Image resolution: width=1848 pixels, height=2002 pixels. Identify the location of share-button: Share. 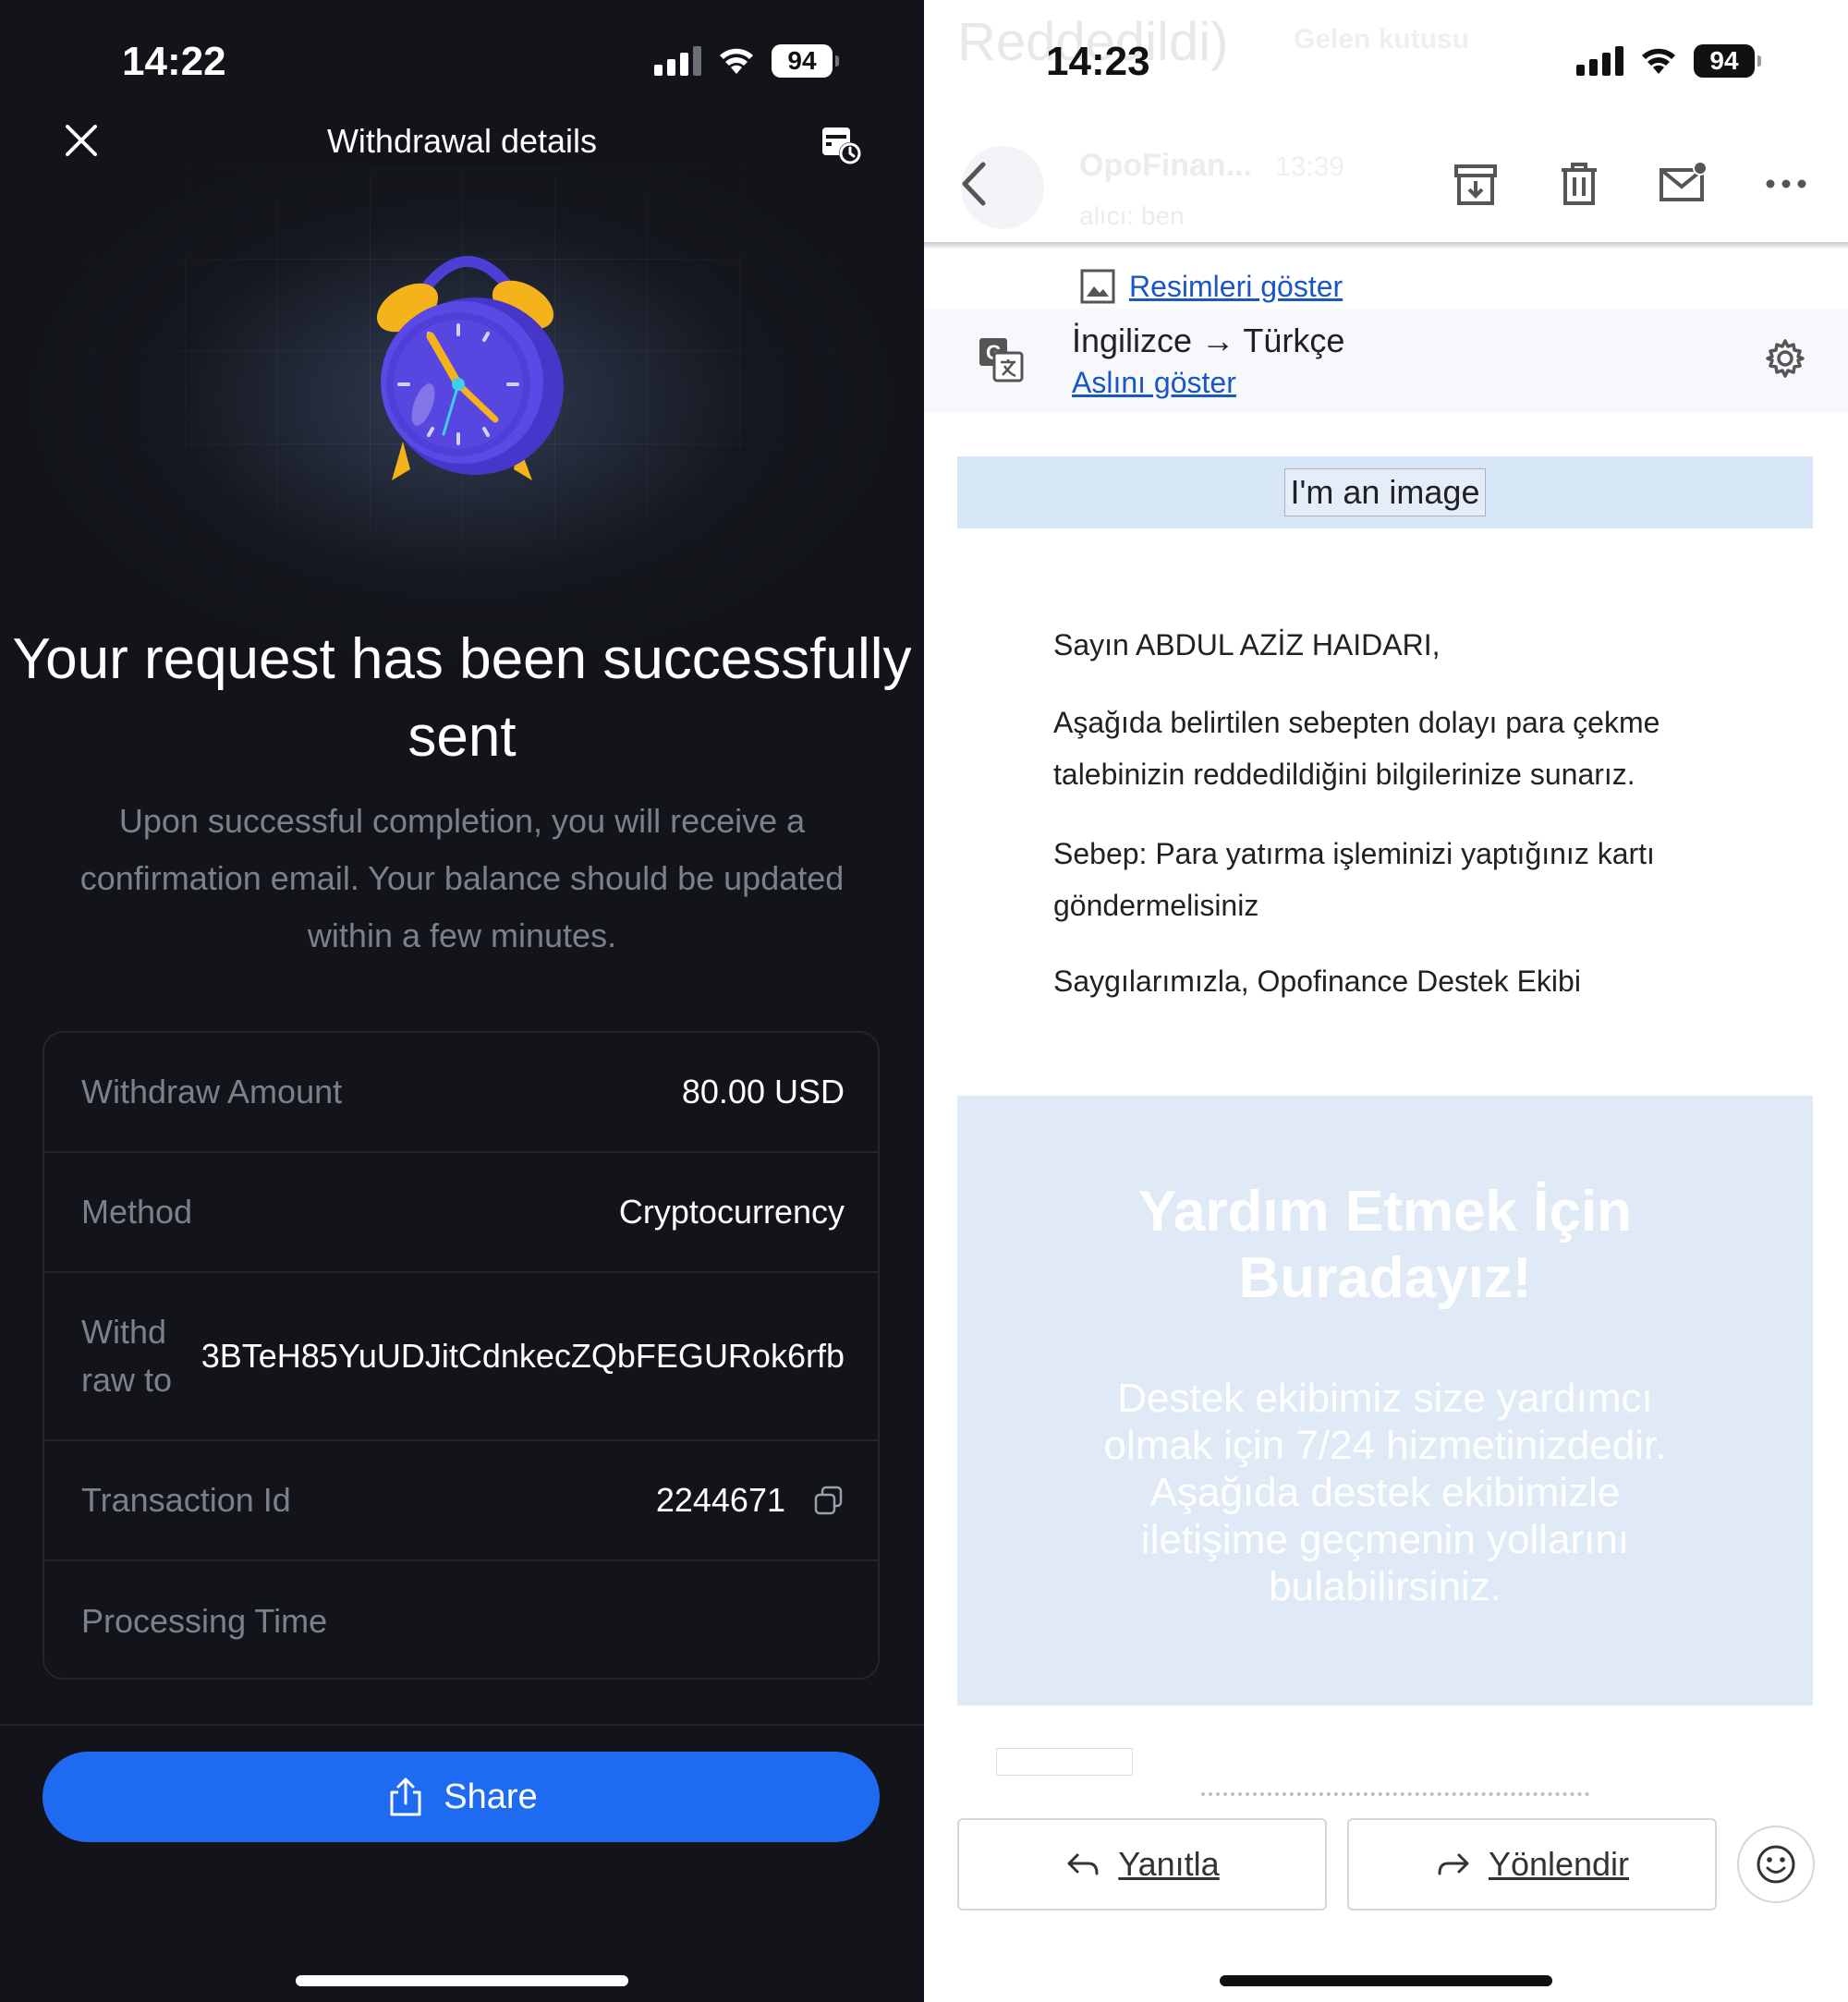
(461, 1797).